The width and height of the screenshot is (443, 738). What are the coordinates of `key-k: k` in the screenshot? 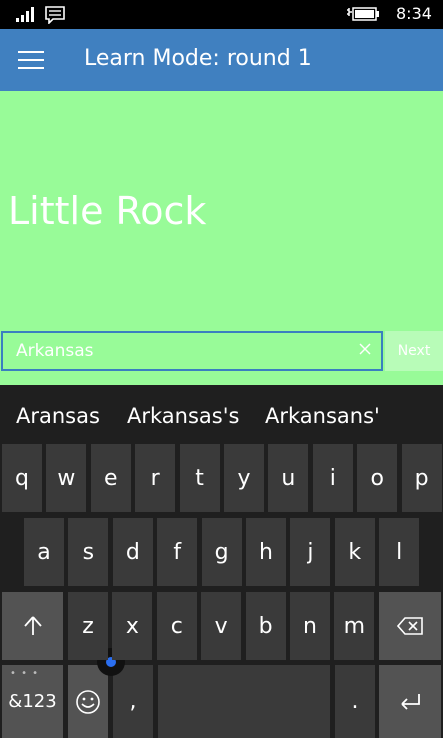 It's located at (354, 552).